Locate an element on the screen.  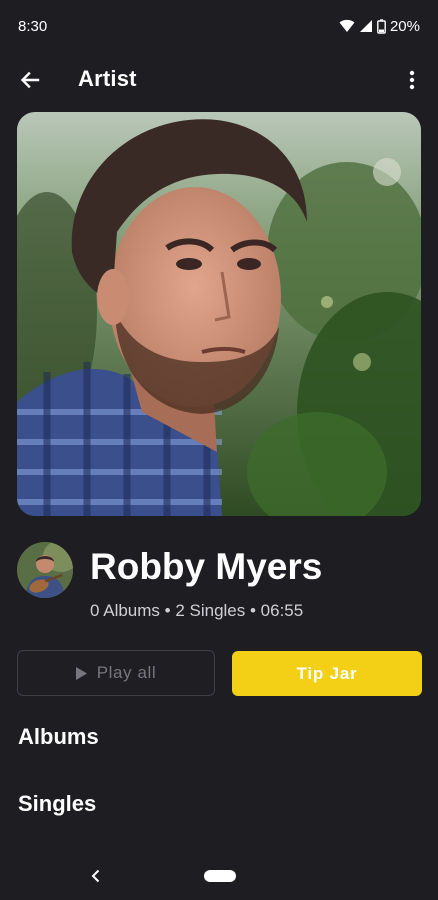
singles-heading: Singles is located at coordinates (57, 803).